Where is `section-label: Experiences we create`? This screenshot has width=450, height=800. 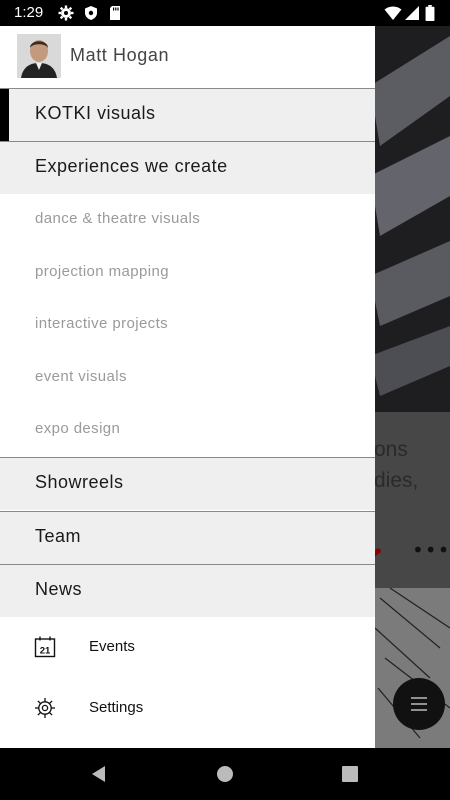
section-label: Experiences we create is located at coordinates (131, 166).